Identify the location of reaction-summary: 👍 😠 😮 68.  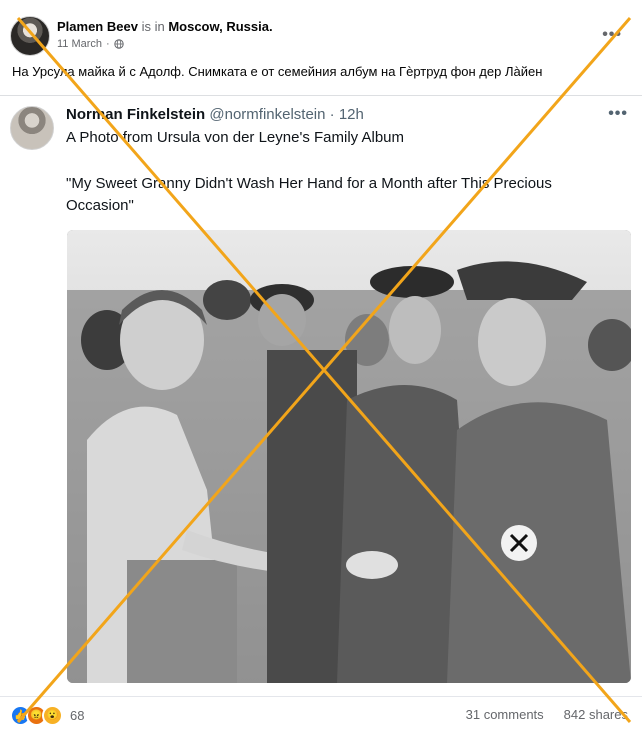
(47, 715).